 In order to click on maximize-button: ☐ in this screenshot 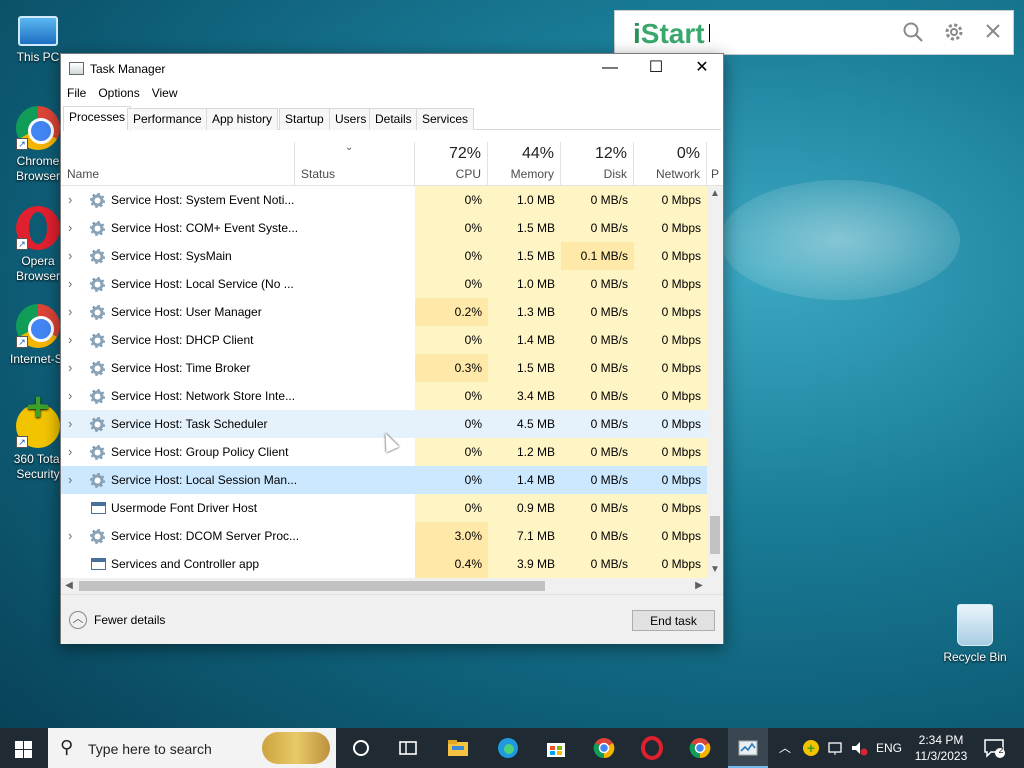, I will do `click(656, 69)`.